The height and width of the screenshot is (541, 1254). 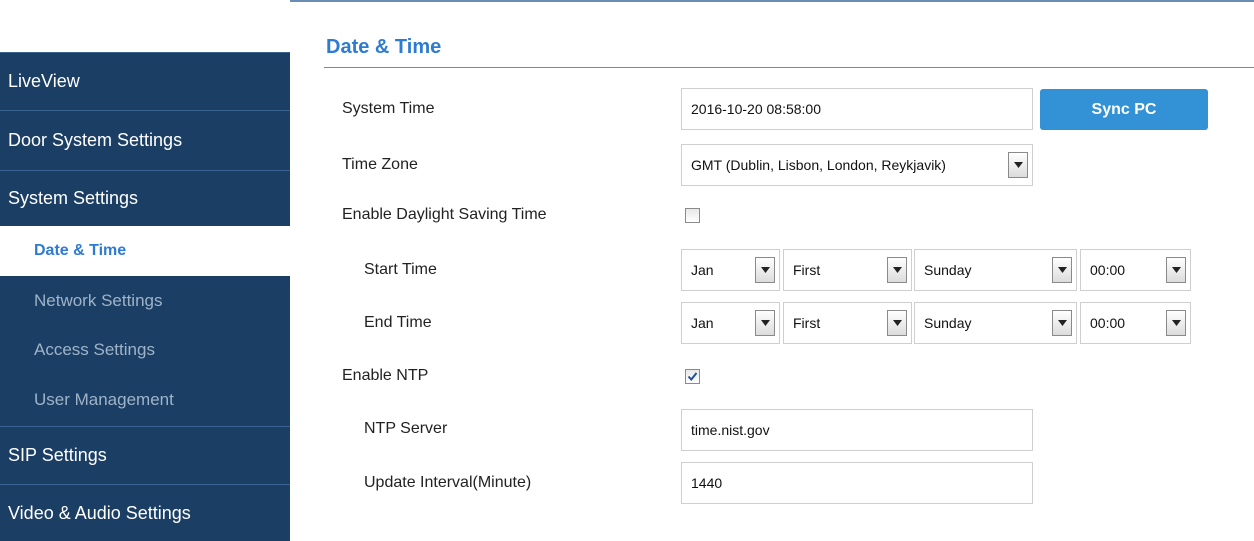 What do you see at coordinates (1108, 323) in the screenshot?
I see `end-time-value: 00:00` at bounding box center [1108, 323].